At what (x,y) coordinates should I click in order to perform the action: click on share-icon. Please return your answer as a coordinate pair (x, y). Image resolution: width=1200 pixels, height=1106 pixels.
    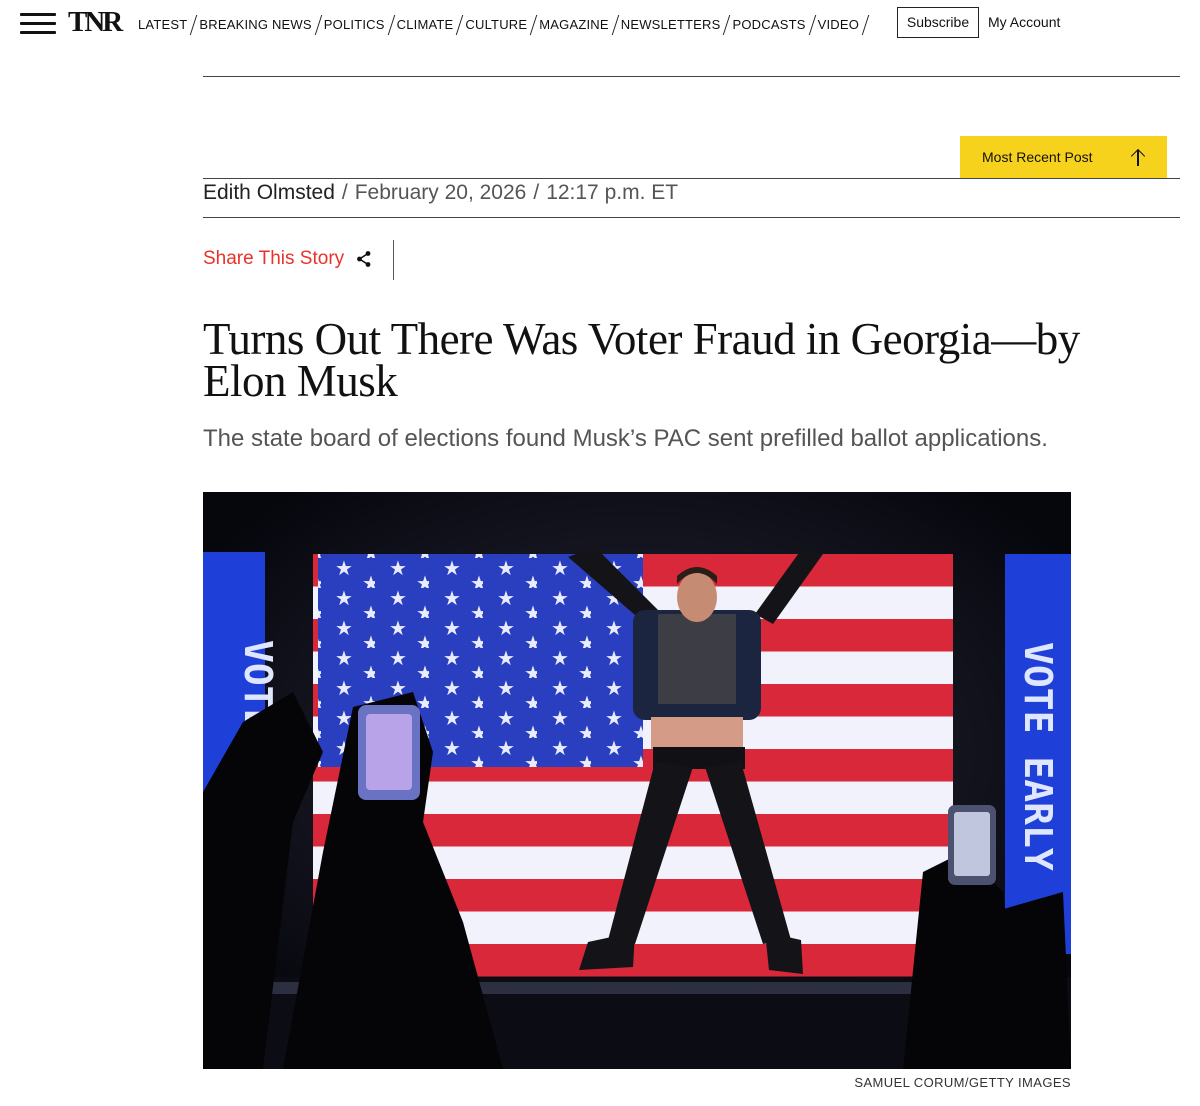
    Looking at the image, I should click on (364, 259).